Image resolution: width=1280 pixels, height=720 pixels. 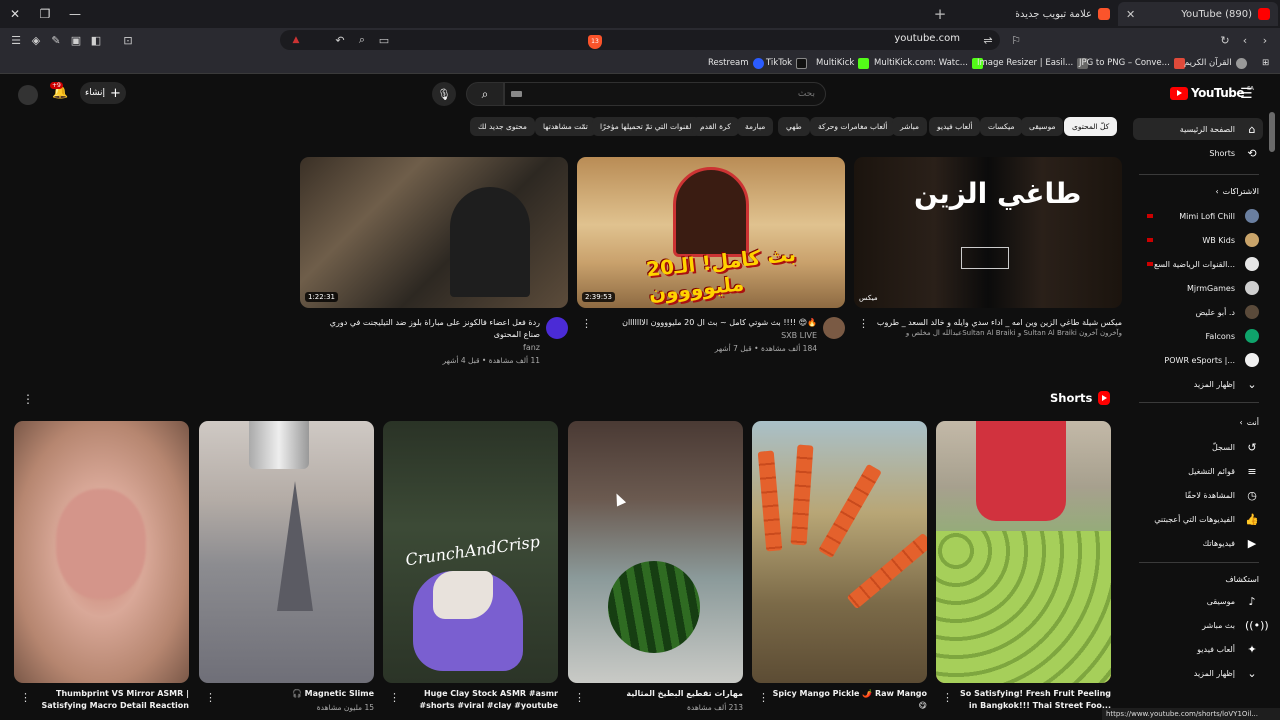 I want to click on chip-new-for-you: محتوى جديد لك, so click(x=502, y=126).